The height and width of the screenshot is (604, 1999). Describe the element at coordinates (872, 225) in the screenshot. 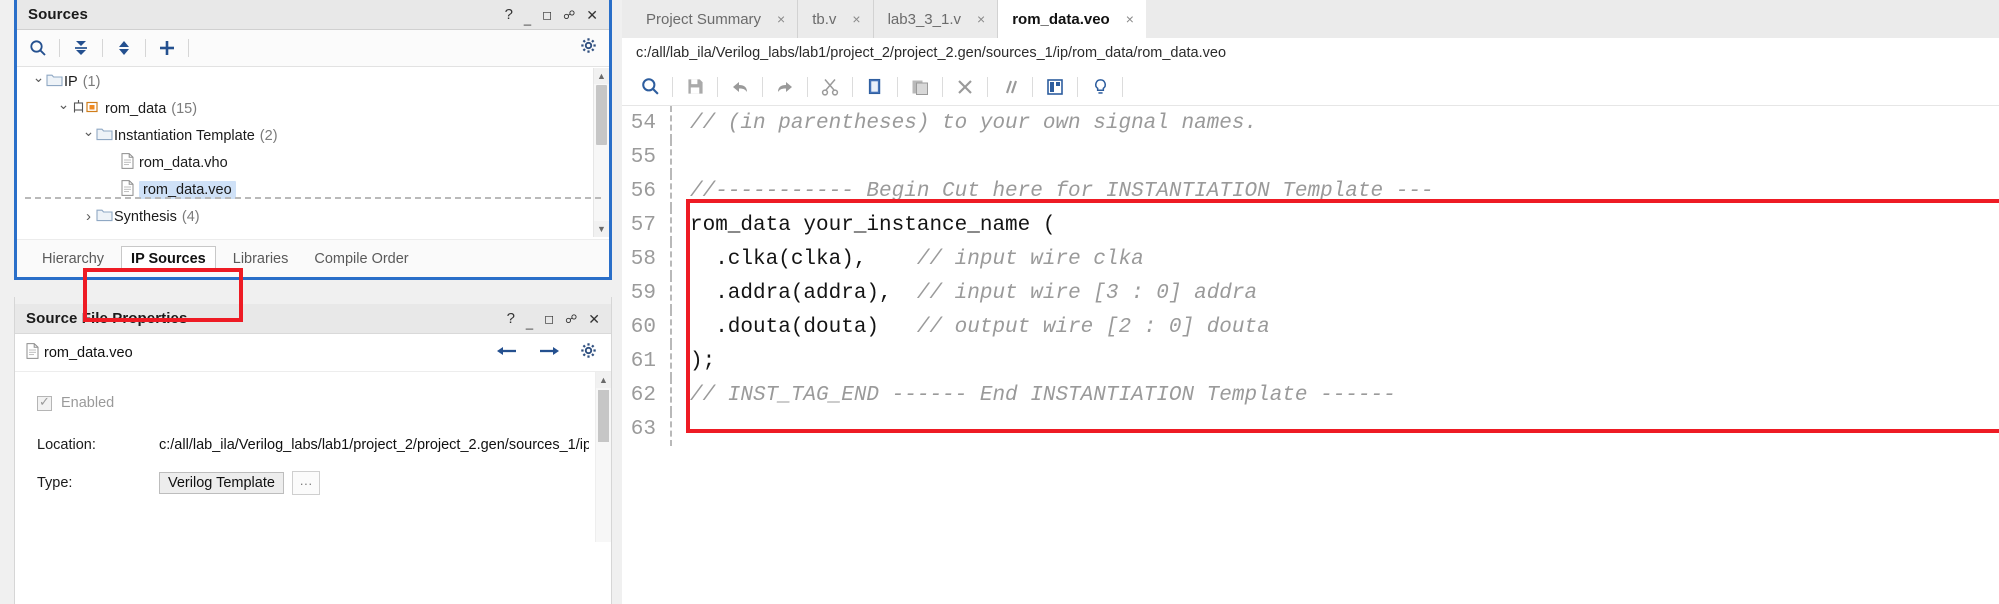

I see `code-line-text: rom_data your_instance_name (` at that location.